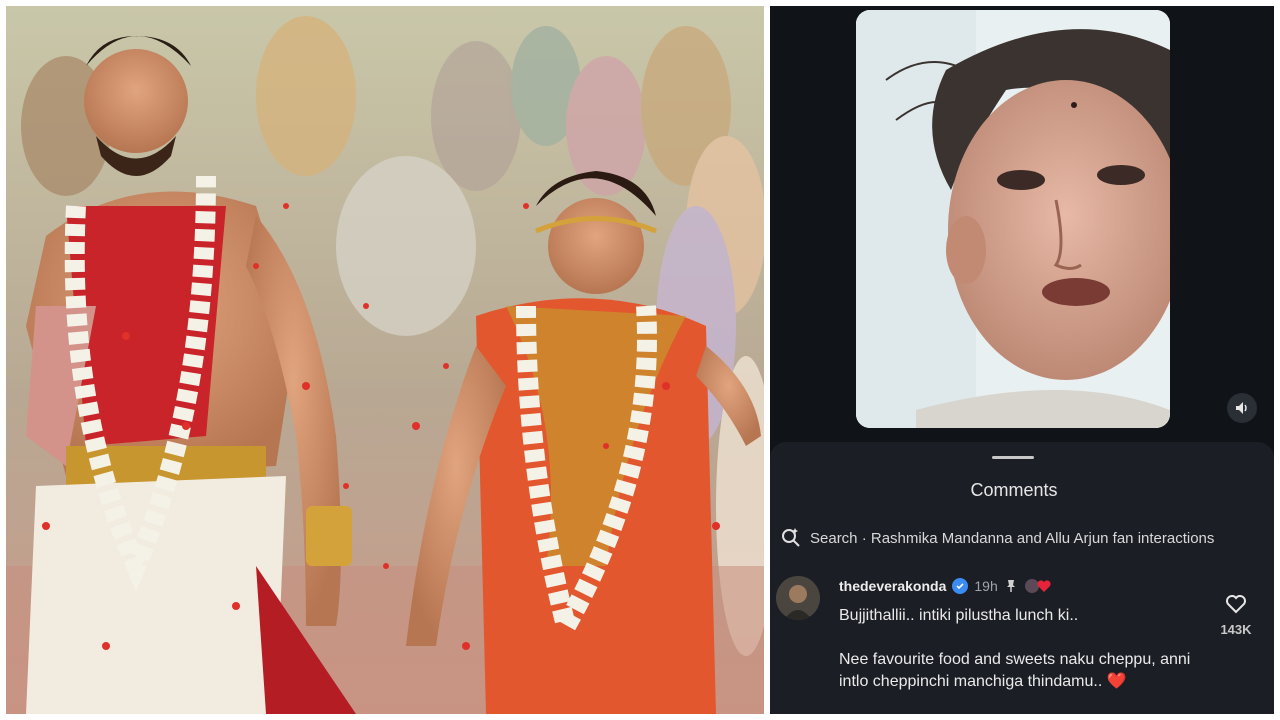  I want to click on liked-by-author-icon, so click(1037, 586).